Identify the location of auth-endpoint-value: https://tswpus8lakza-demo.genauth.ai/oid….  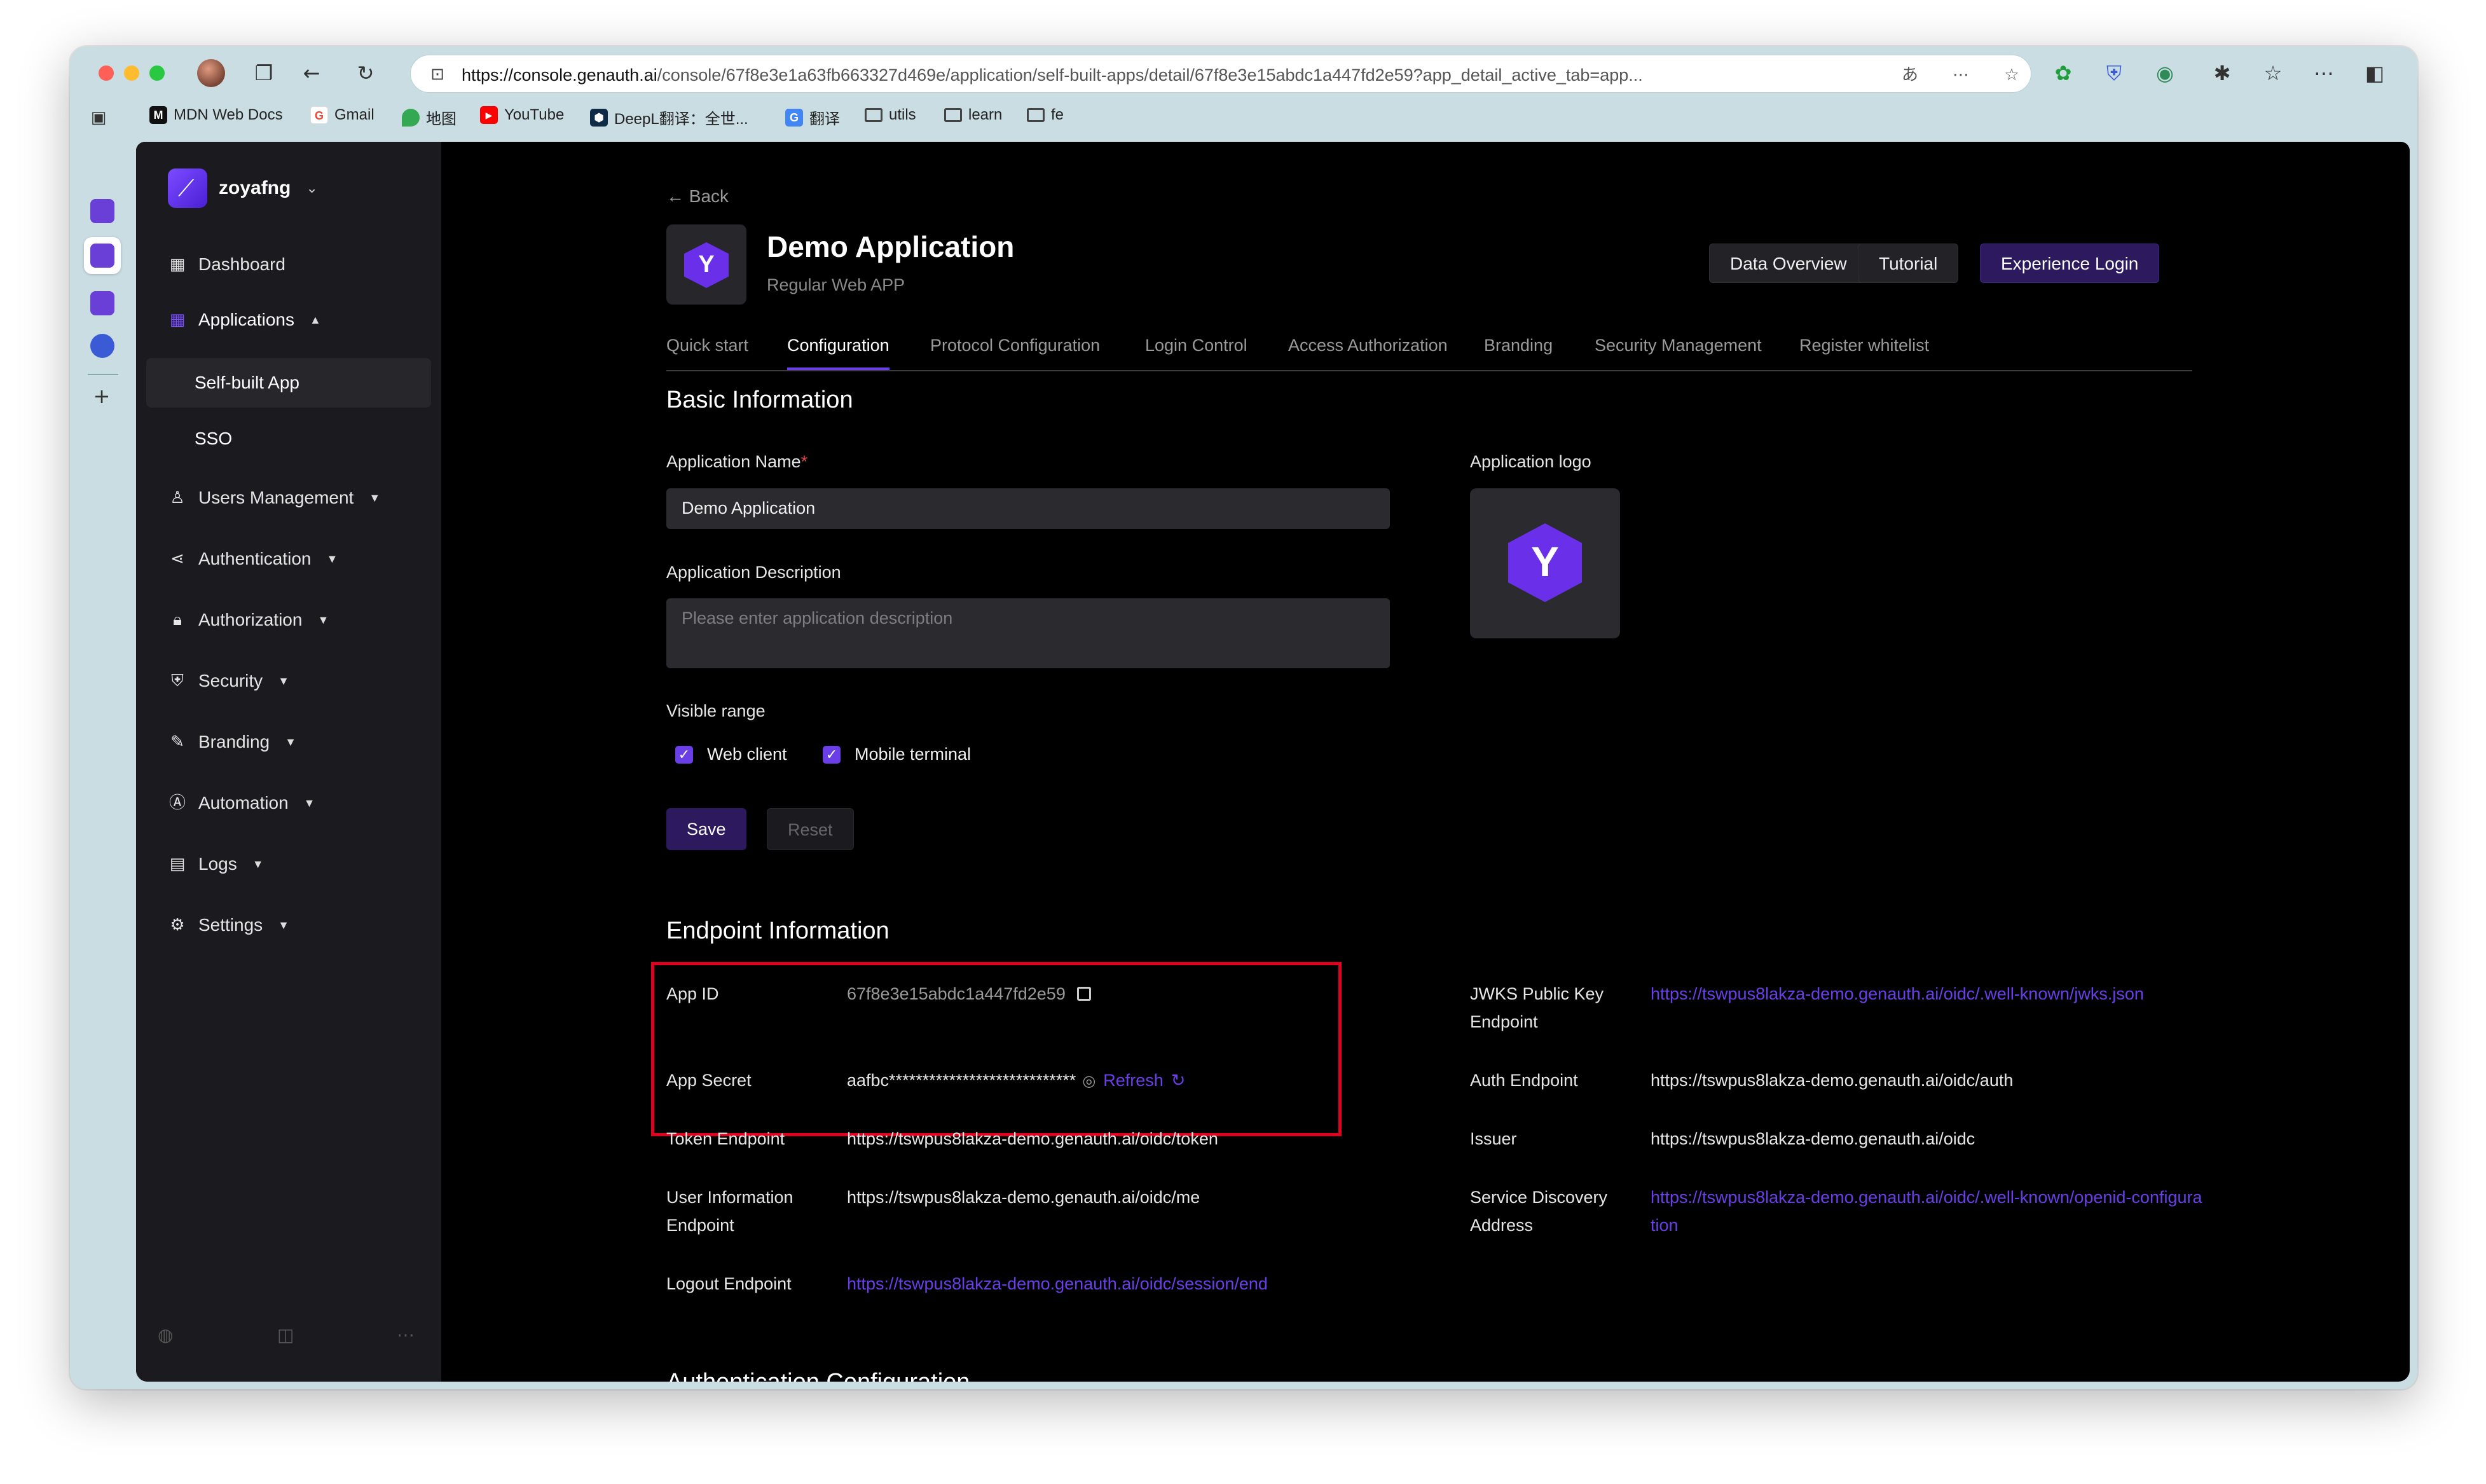
(1832, 1080).